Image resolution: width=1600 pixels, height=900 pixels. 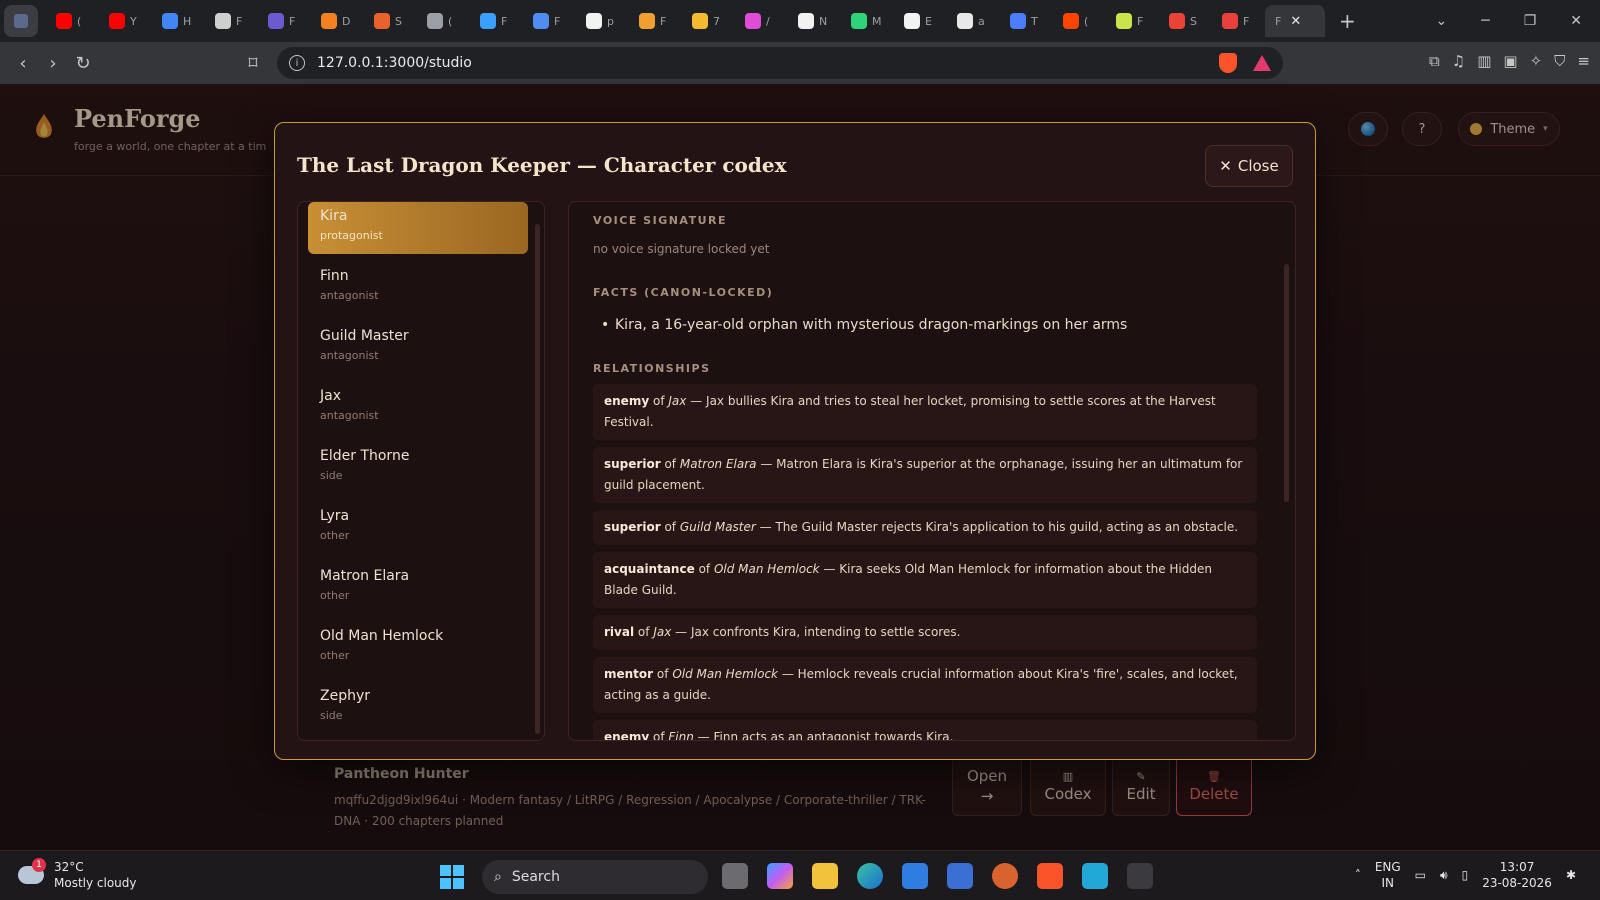 I want to click on workspace-icon, so click(x=21, y=21).